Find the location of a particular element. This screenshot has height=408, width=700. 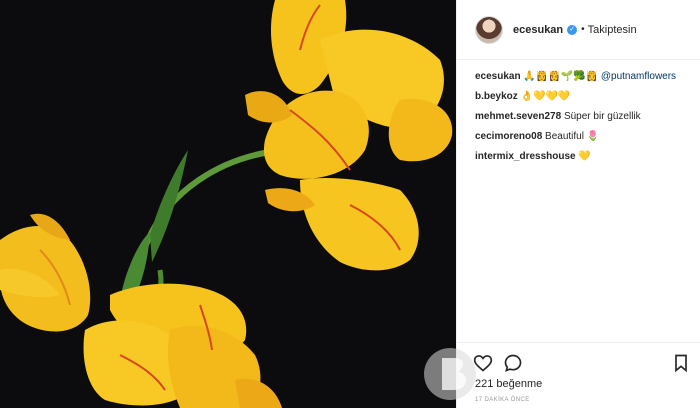

caption-mention-link: @putnamflowers is located at coordinates (638, 76).